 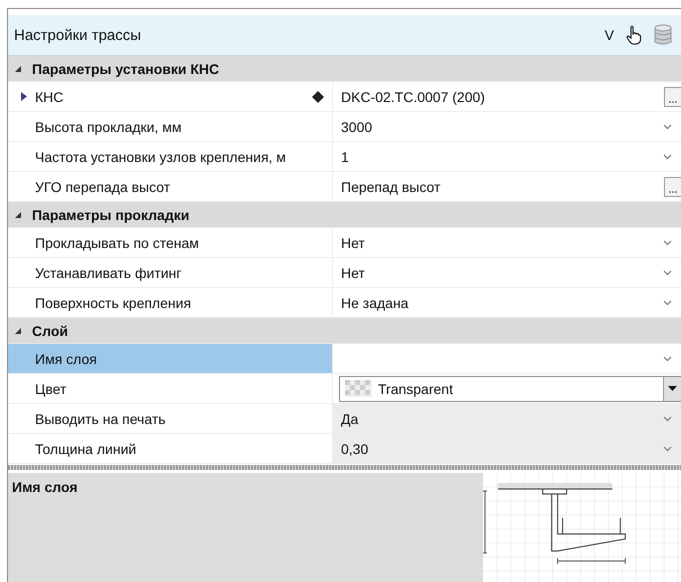 I want to click on property-name: Имя слоя, so click(x=170, y=358).